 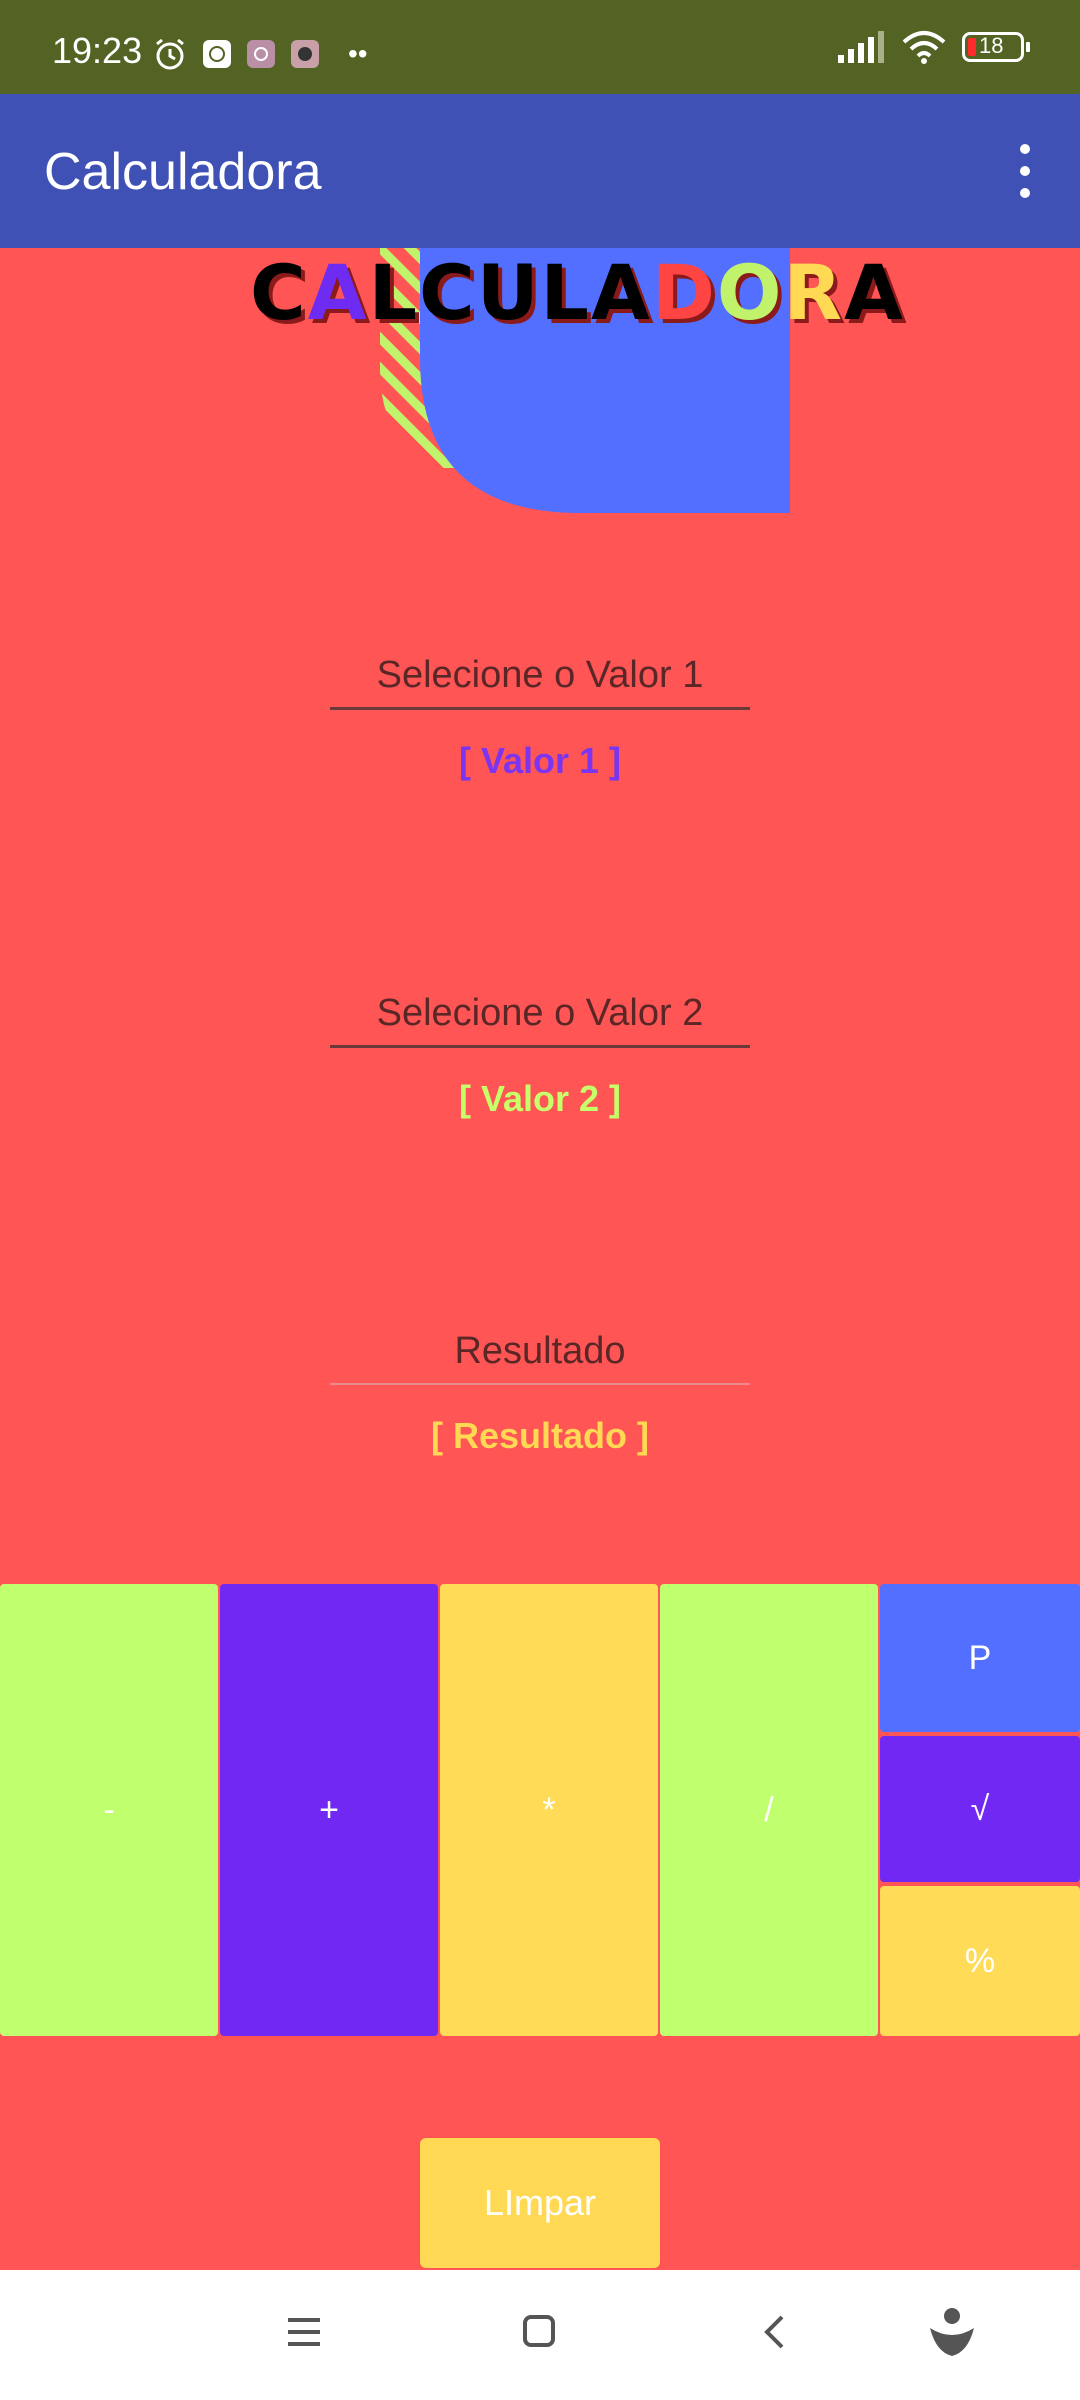 What do you see at coordinates (539, 2331) in the screenshot?
I see `home-square-icon` at bounding box center [539, 2331].